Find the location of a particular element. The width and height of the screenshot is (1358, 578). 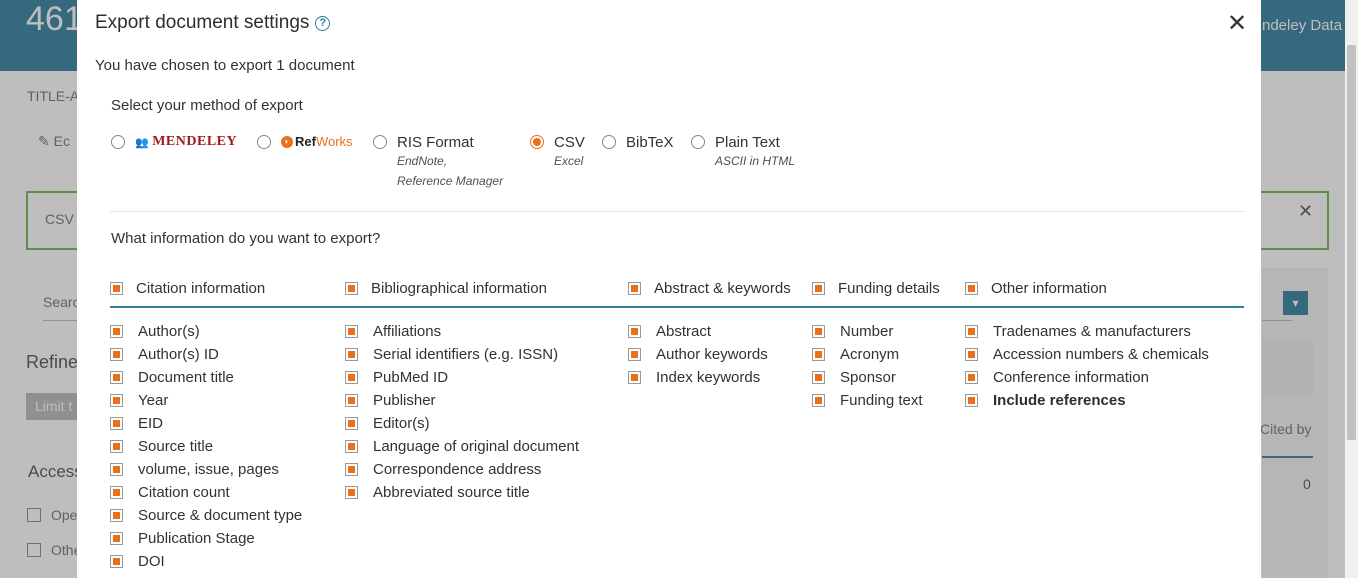

option-source-document-type: Source & document type is located at coordinates (206, 515).